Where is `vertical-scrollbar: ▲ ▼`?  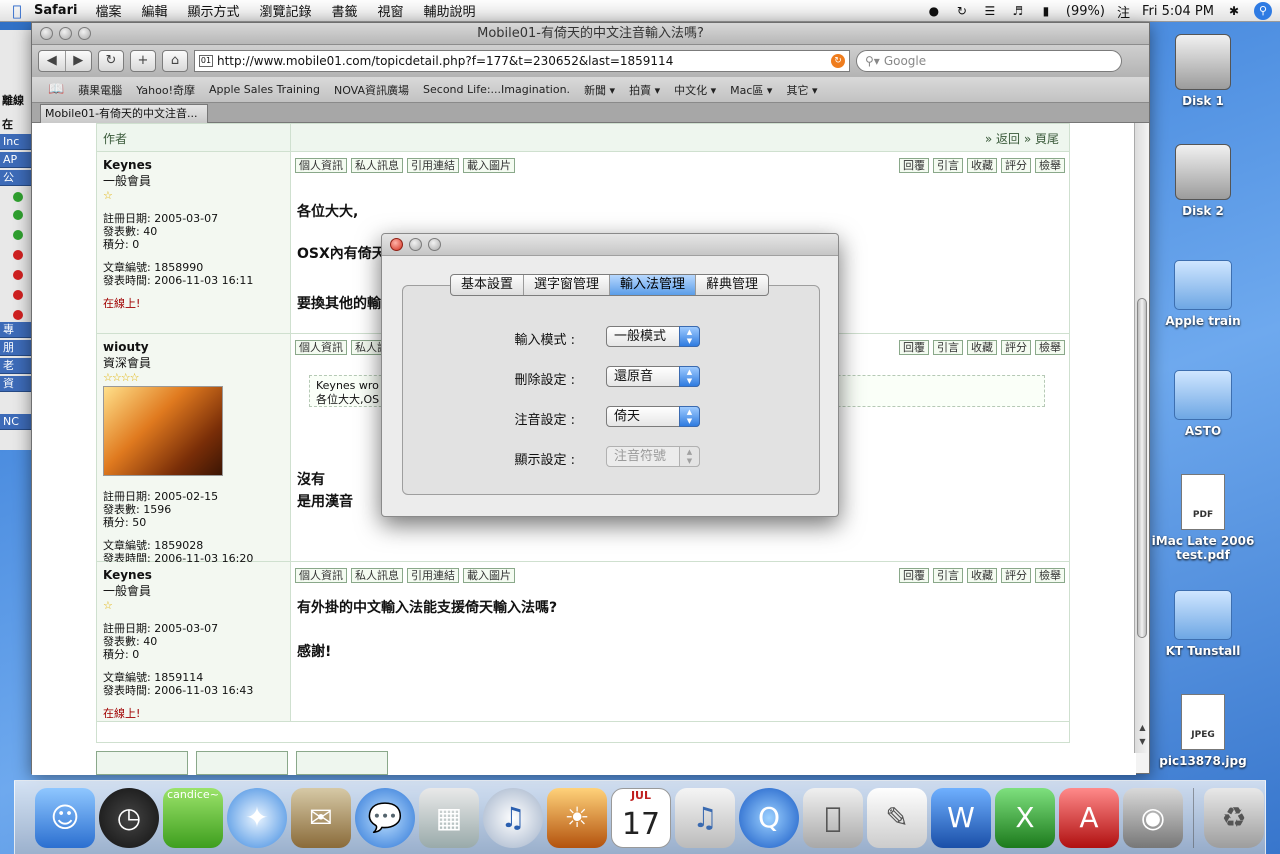 vertical-scrollbar: ▲ ▼ is located at coordinates (1141, 438).